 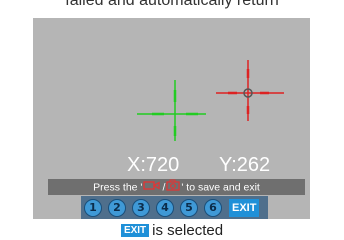 What do you see at coordinates (117, 207) in the screenshot?
I see `button-2: 2` at bounding box center [117, 207].